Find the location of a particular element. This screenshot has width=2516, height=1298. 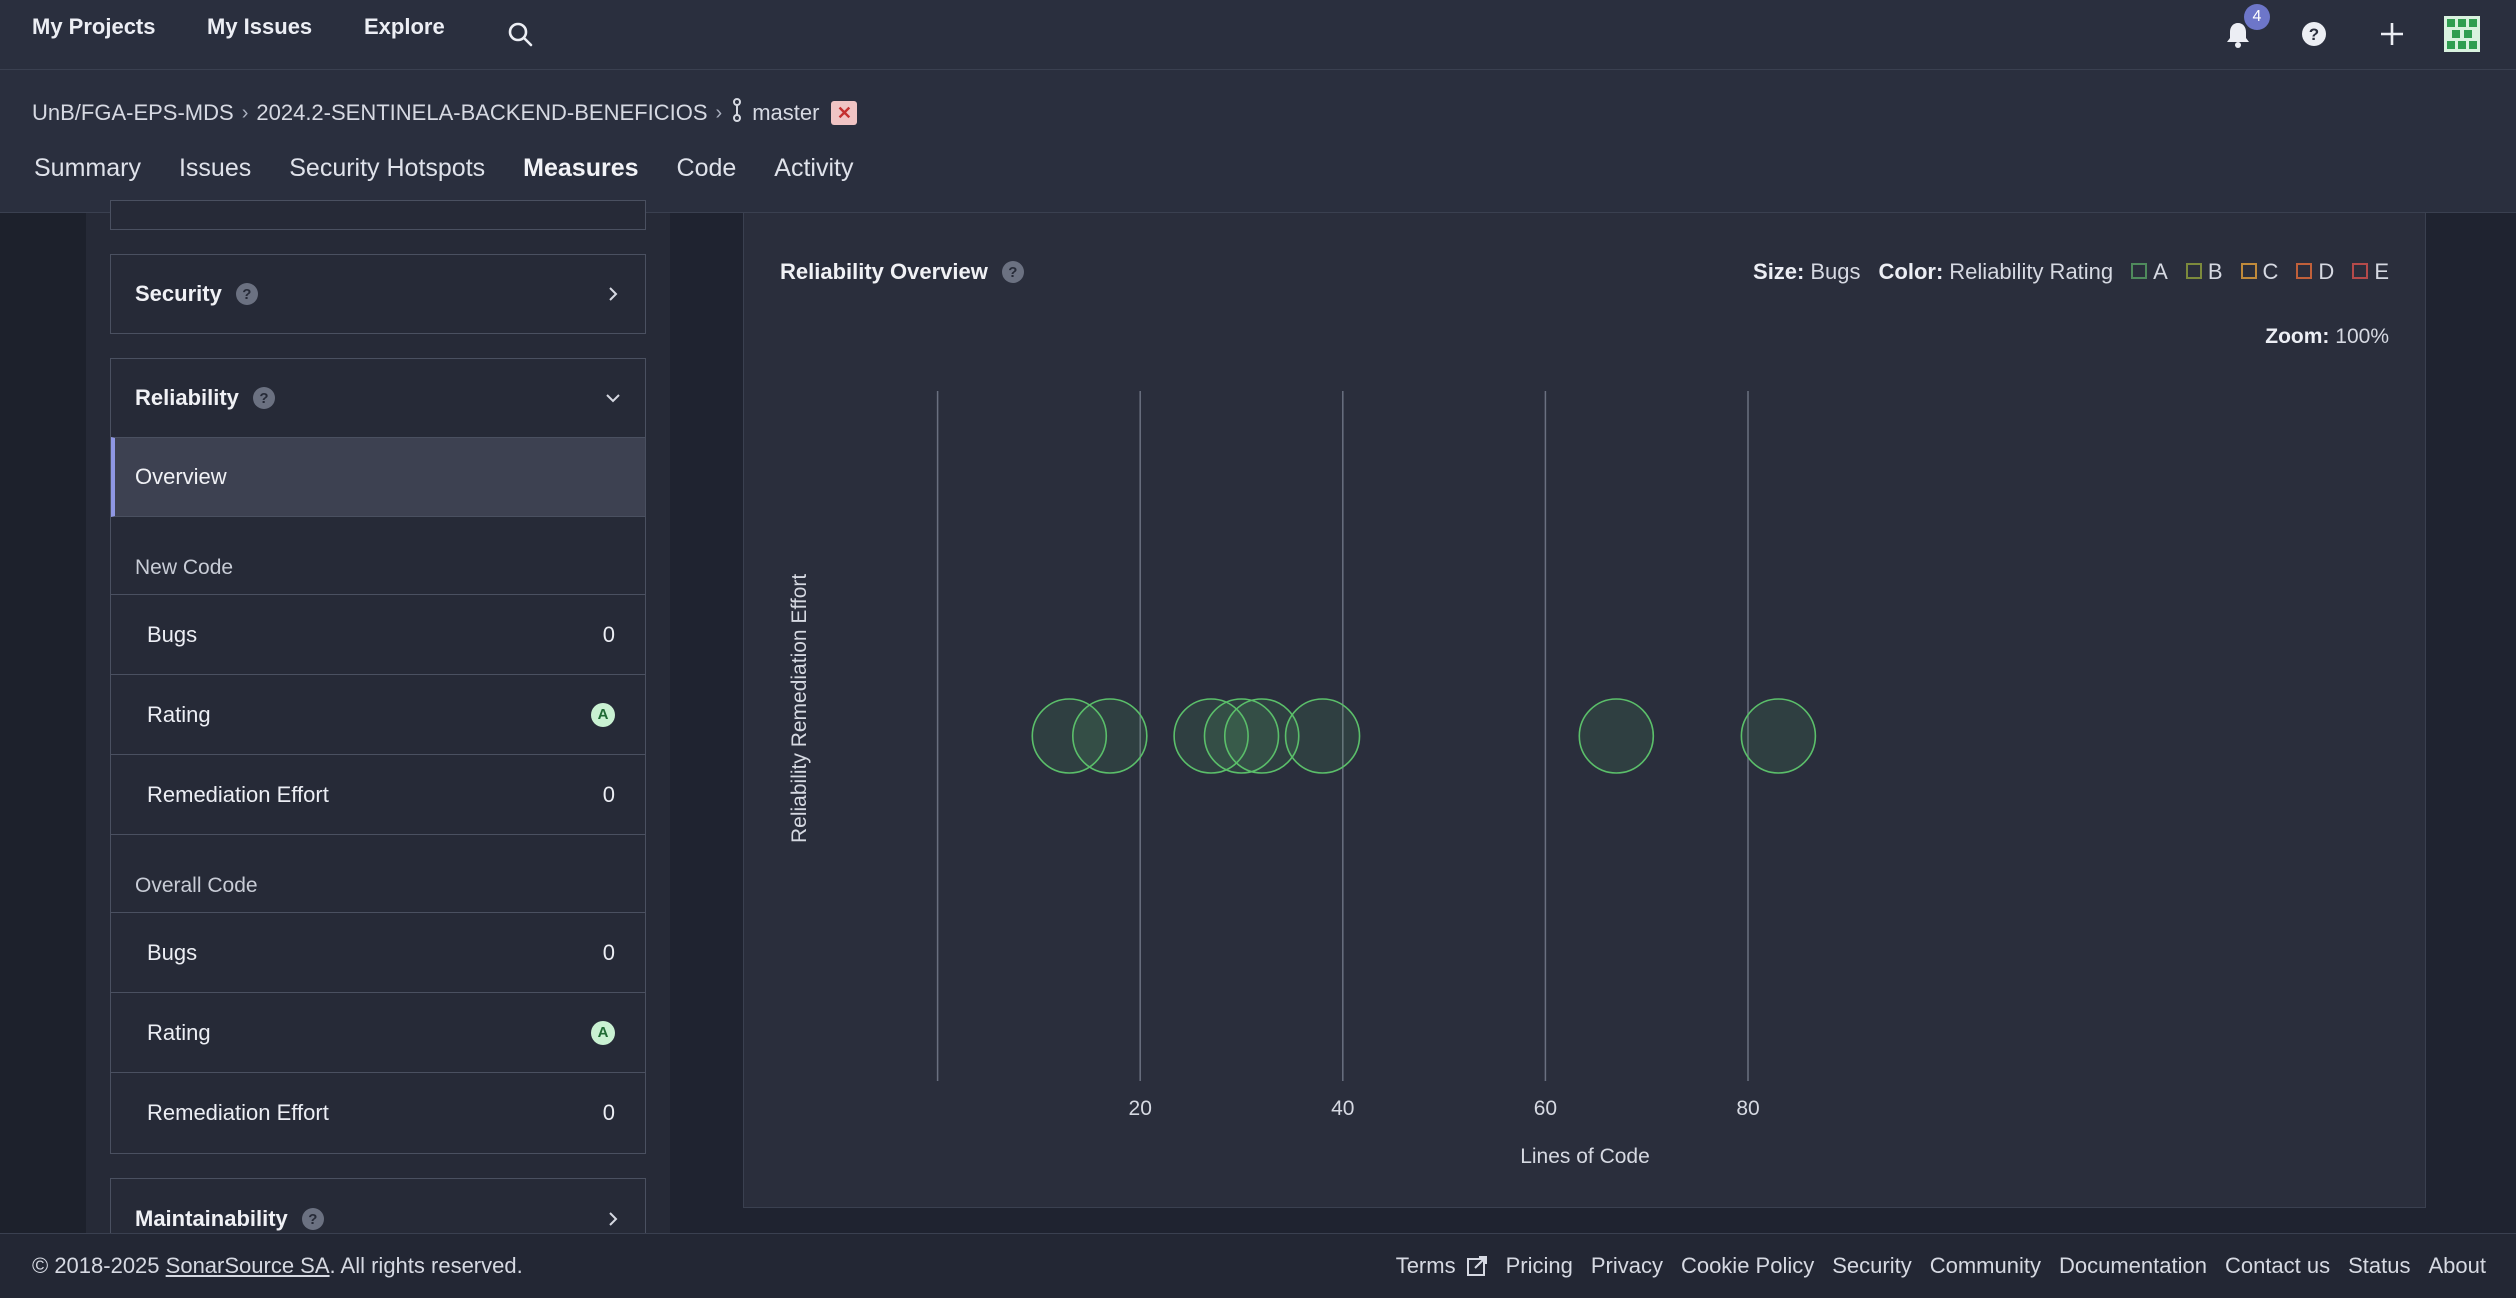

footer-cookie-policy-link: Cookie Policy is located at coordinates (1747, 1266).